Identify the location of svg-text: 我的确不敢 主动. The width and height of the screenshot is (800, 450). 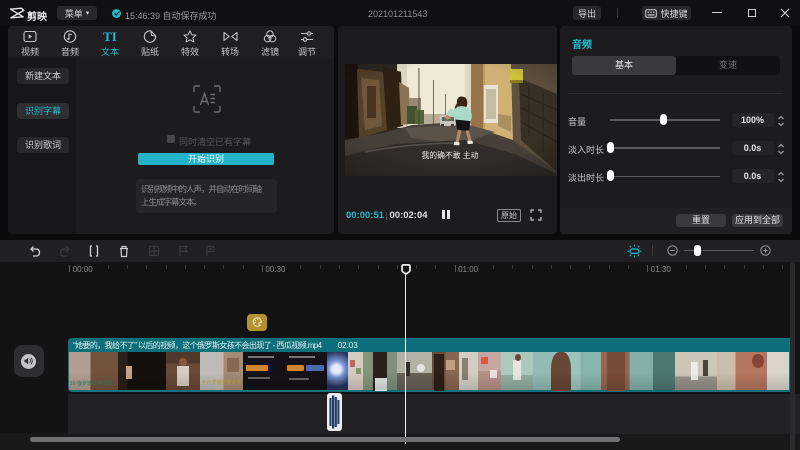
(450, 155).